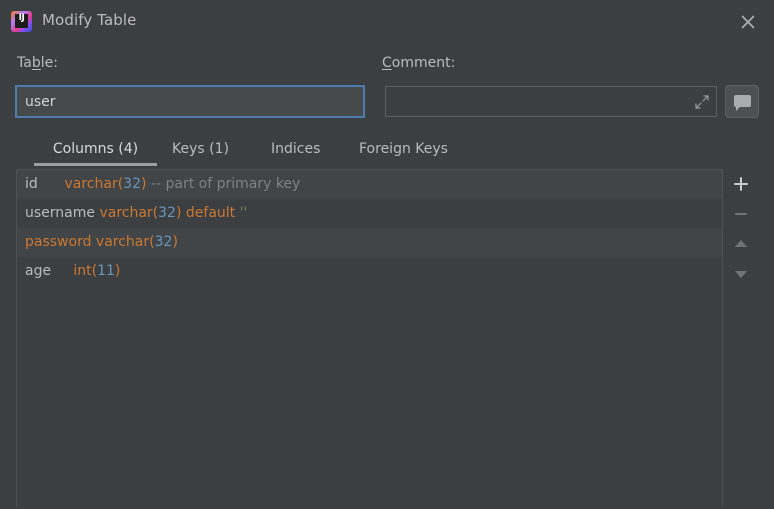 The width and height of the screenshot is (774, 509). Describe the element at coordinates (37, 63) in the screenshot. I see `table-name-label: Table:` at that location.